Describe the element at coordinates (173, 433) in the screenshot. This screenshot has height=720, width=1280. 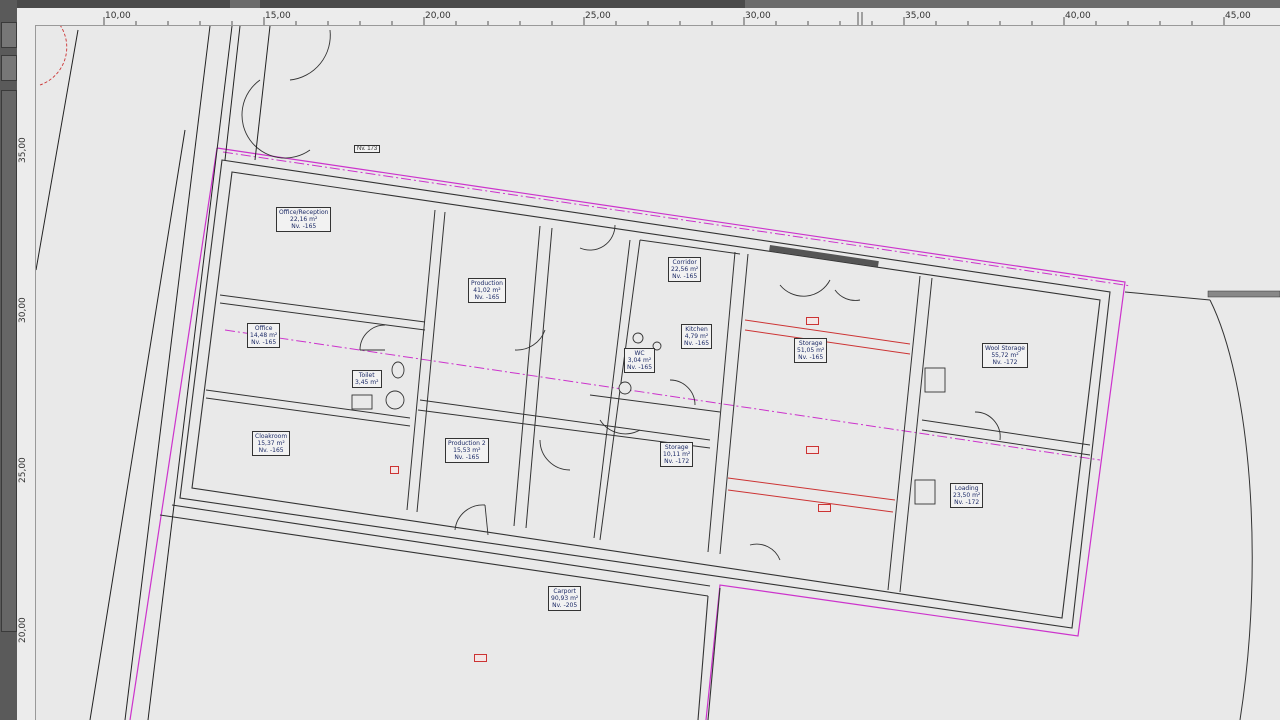
I see `property-line-west` at that location.